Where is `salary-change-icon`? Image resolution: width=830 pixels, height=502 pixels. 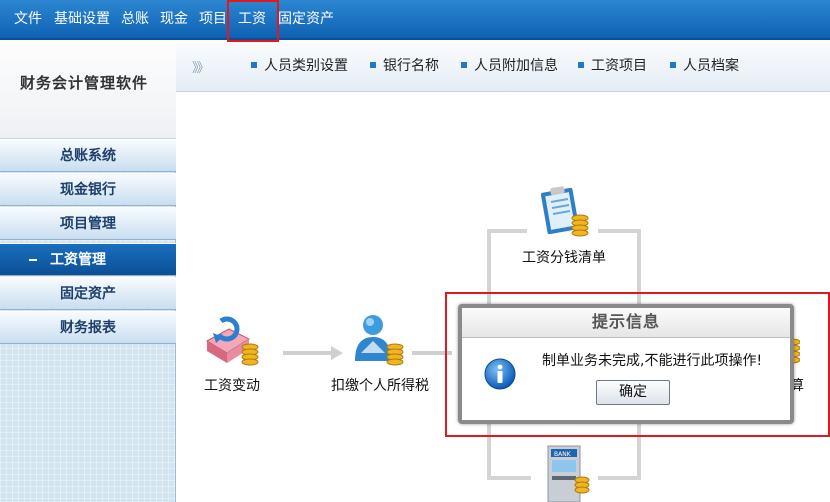
salary-change-icon is located at coordinates (232, 341).